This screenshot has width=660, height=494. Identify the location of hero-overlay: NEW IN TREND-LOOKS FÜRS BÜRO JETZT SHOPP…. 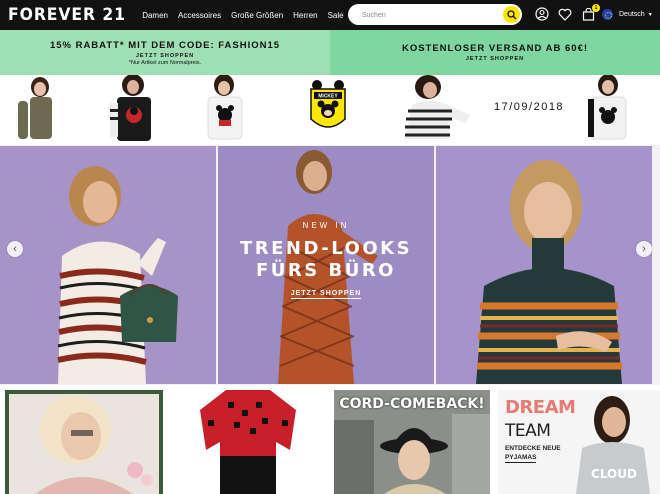
(326, 260).